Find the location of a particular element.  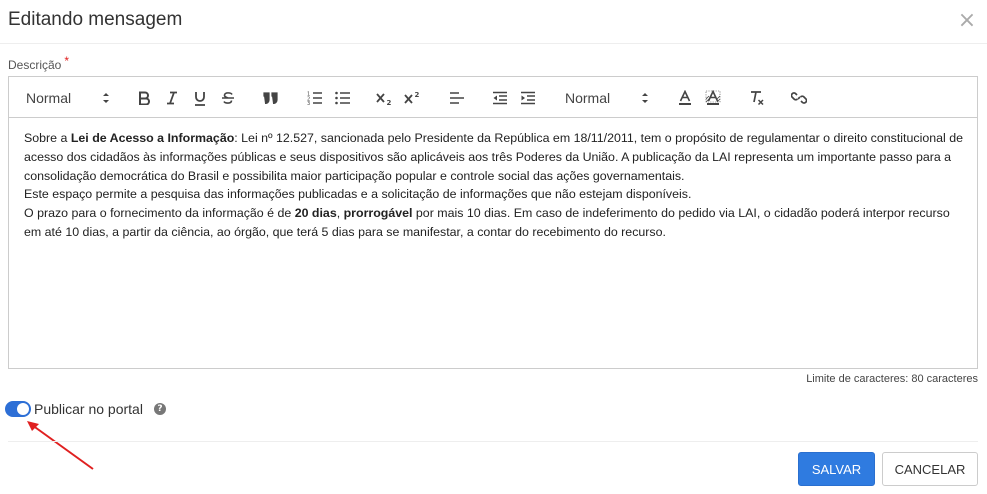

italic-icon is located at coordinates (172, 98).